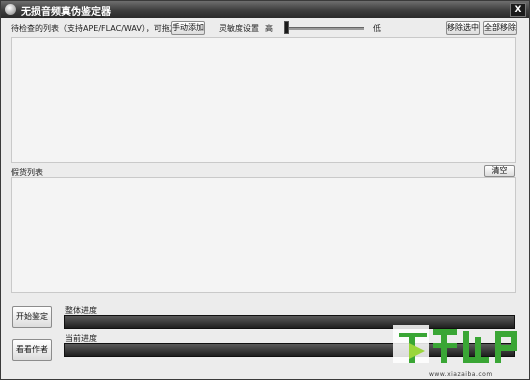  What do you see at coordinates (324, 28) in the screenshot?
I see `sensitivity-slider` at bounding box center [324, 28].